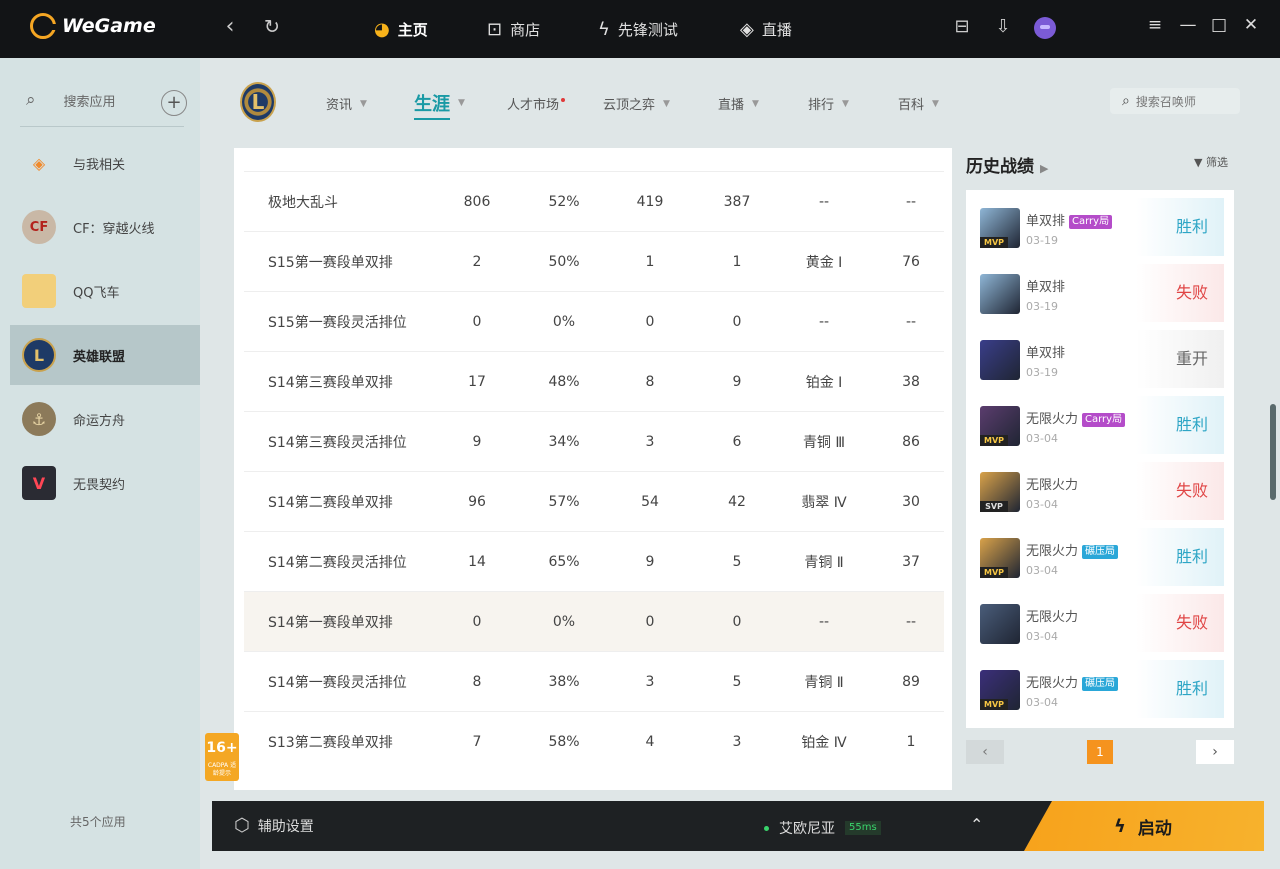 This screenshot has height=869, width=1280. I want to click on stats-row: S15第一赛段灵活排位 0 0% 0 0 -- --, so click(594, 321).